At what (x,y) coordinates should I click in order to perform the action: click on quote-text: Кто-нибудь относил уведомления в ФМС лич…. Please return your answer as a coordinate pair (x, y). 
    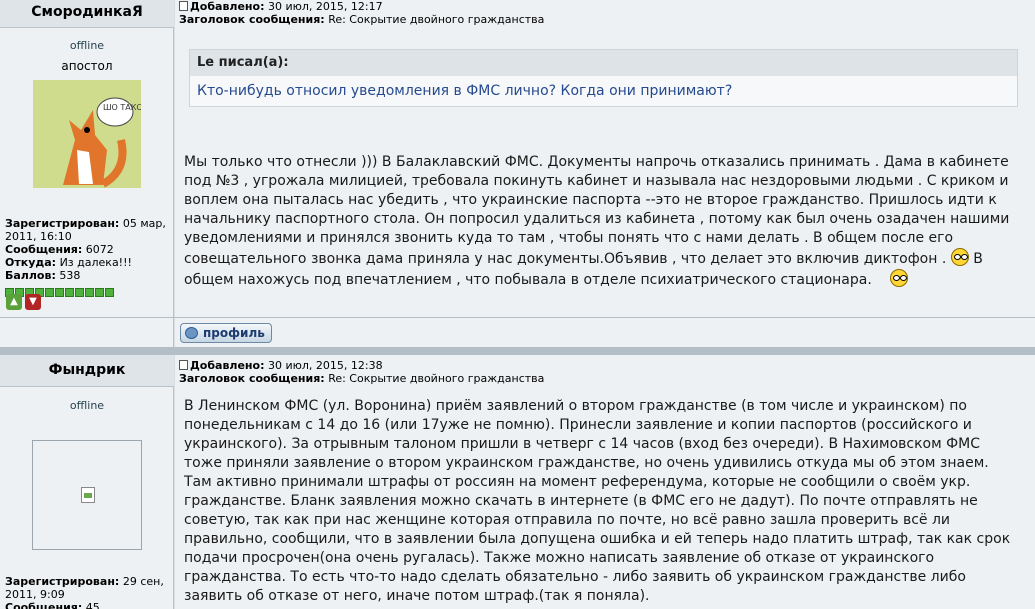
    Looking at the image, I should click on (465, 91).